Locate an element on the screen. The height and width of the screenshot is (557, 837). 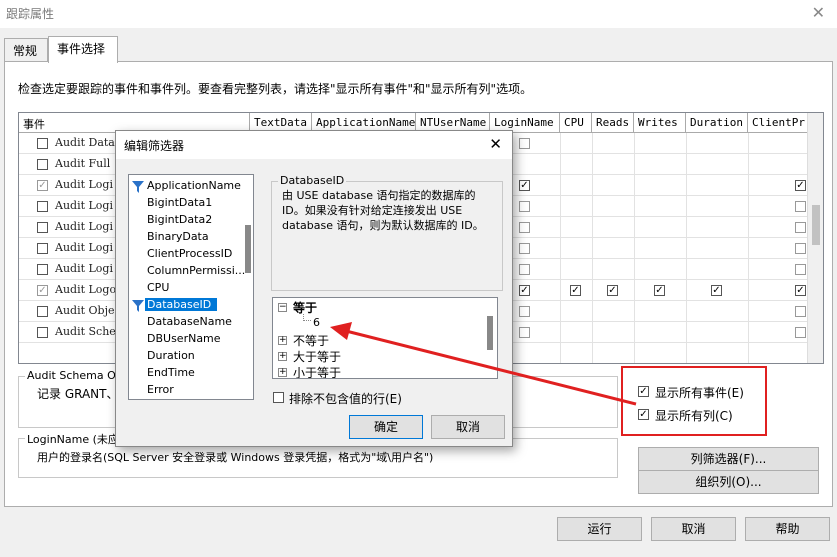
highlight-box is located at coordinates (694, 401).